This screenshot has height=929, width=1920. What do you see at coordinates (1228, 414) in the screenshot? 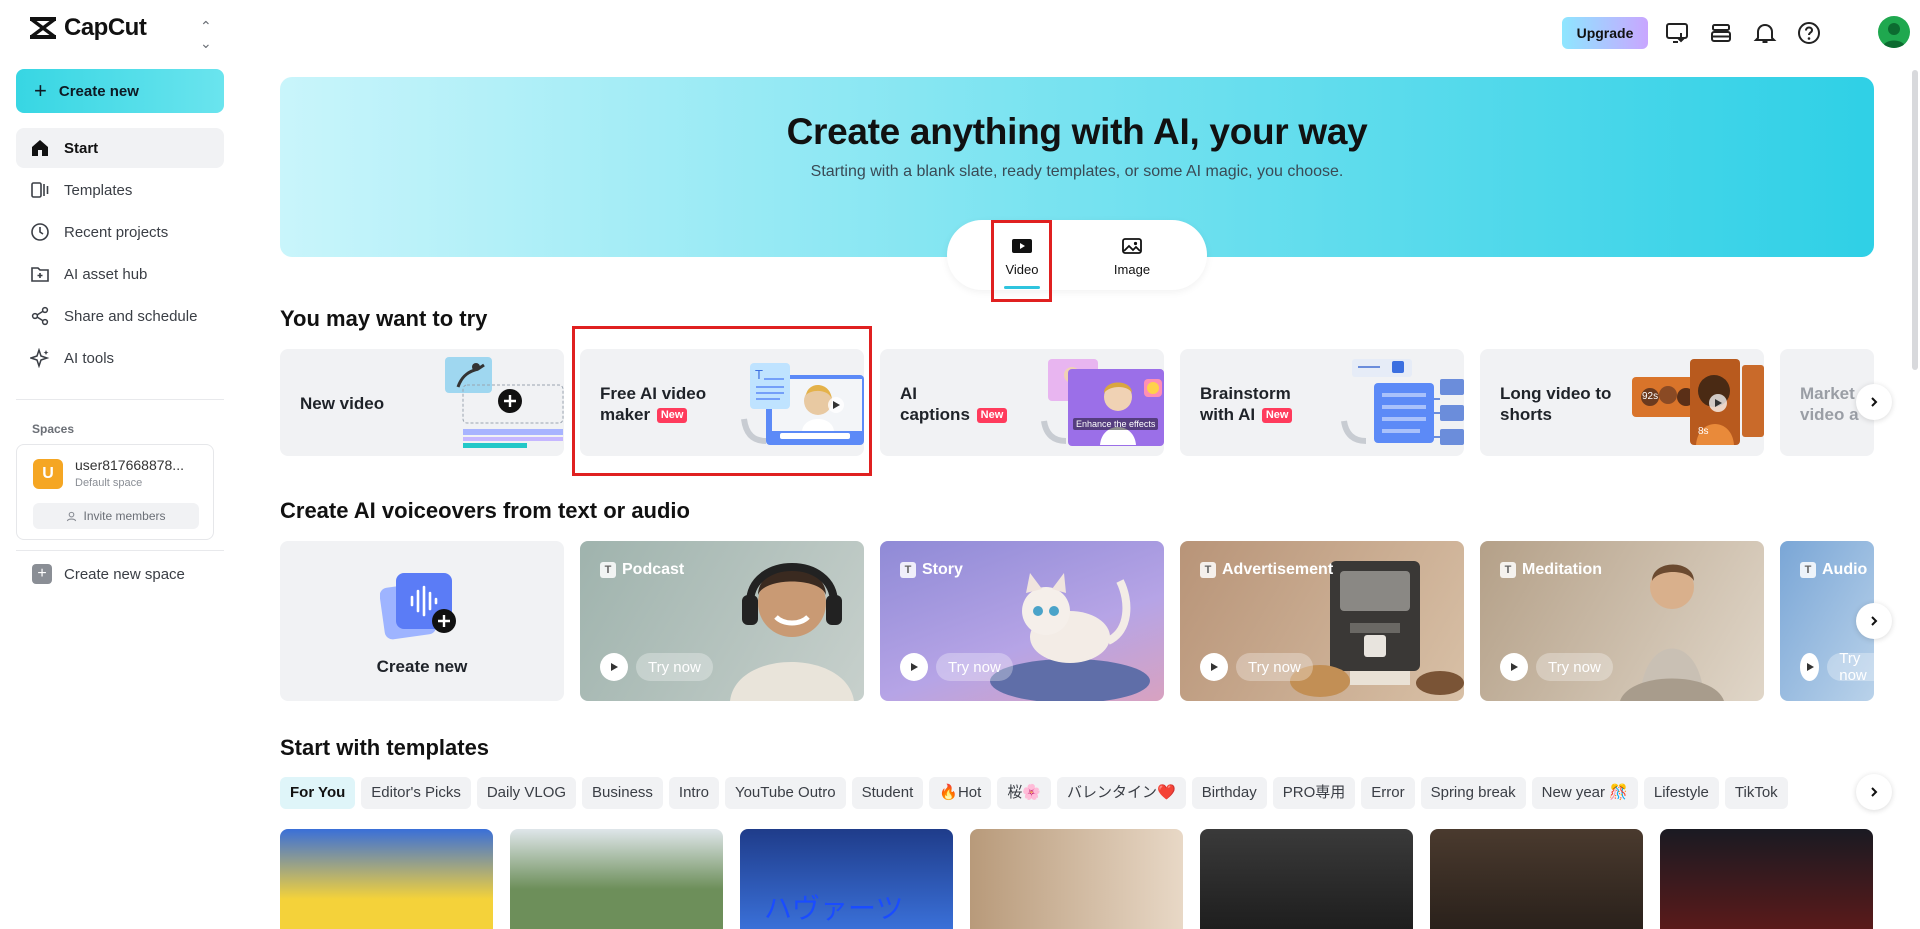
I see `card-title-line2: with AI` at bounding box center [1228, 414].